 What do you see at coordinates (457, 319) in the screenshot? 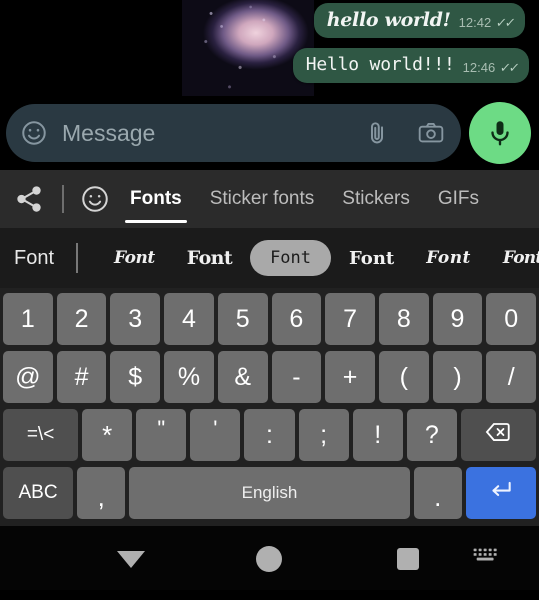
I see `key-9: 9` at bounding box center [457, 319].